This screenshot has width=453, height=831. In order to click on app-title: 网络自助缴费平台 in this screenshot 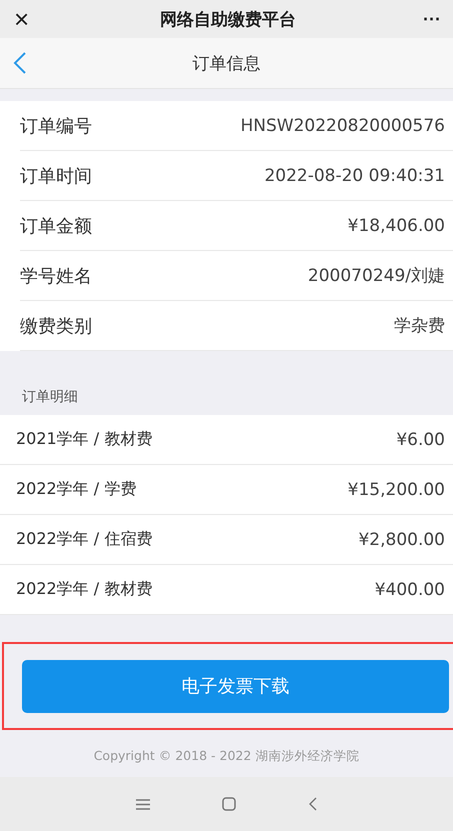, I will do `click(228, 19)`.